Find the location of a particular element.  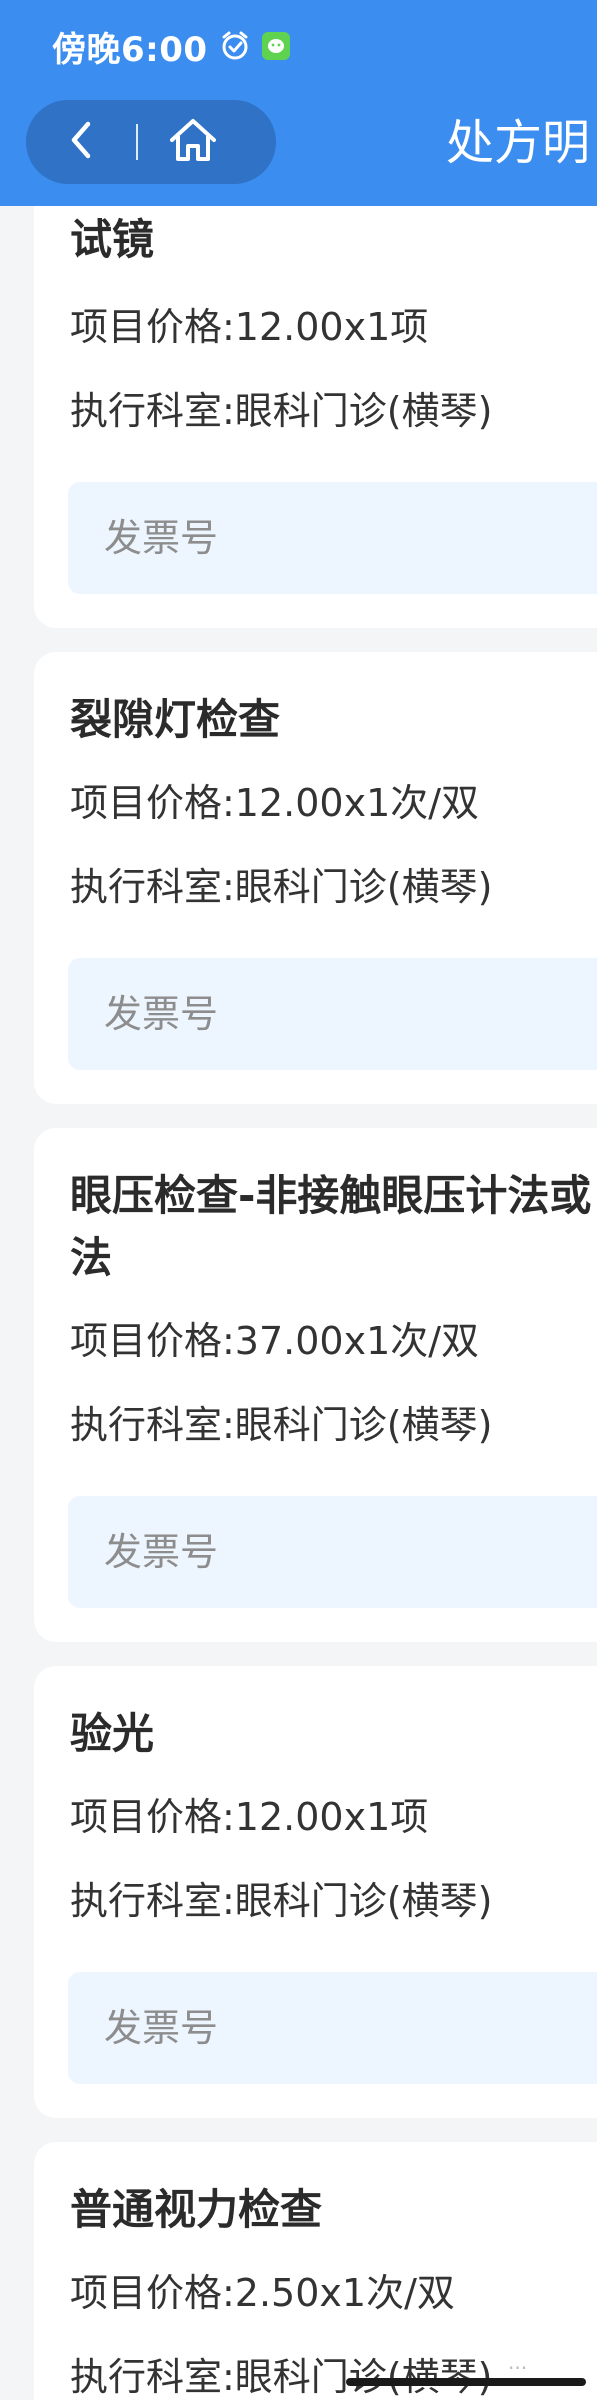

back-button is located at coordinates (81, 142).